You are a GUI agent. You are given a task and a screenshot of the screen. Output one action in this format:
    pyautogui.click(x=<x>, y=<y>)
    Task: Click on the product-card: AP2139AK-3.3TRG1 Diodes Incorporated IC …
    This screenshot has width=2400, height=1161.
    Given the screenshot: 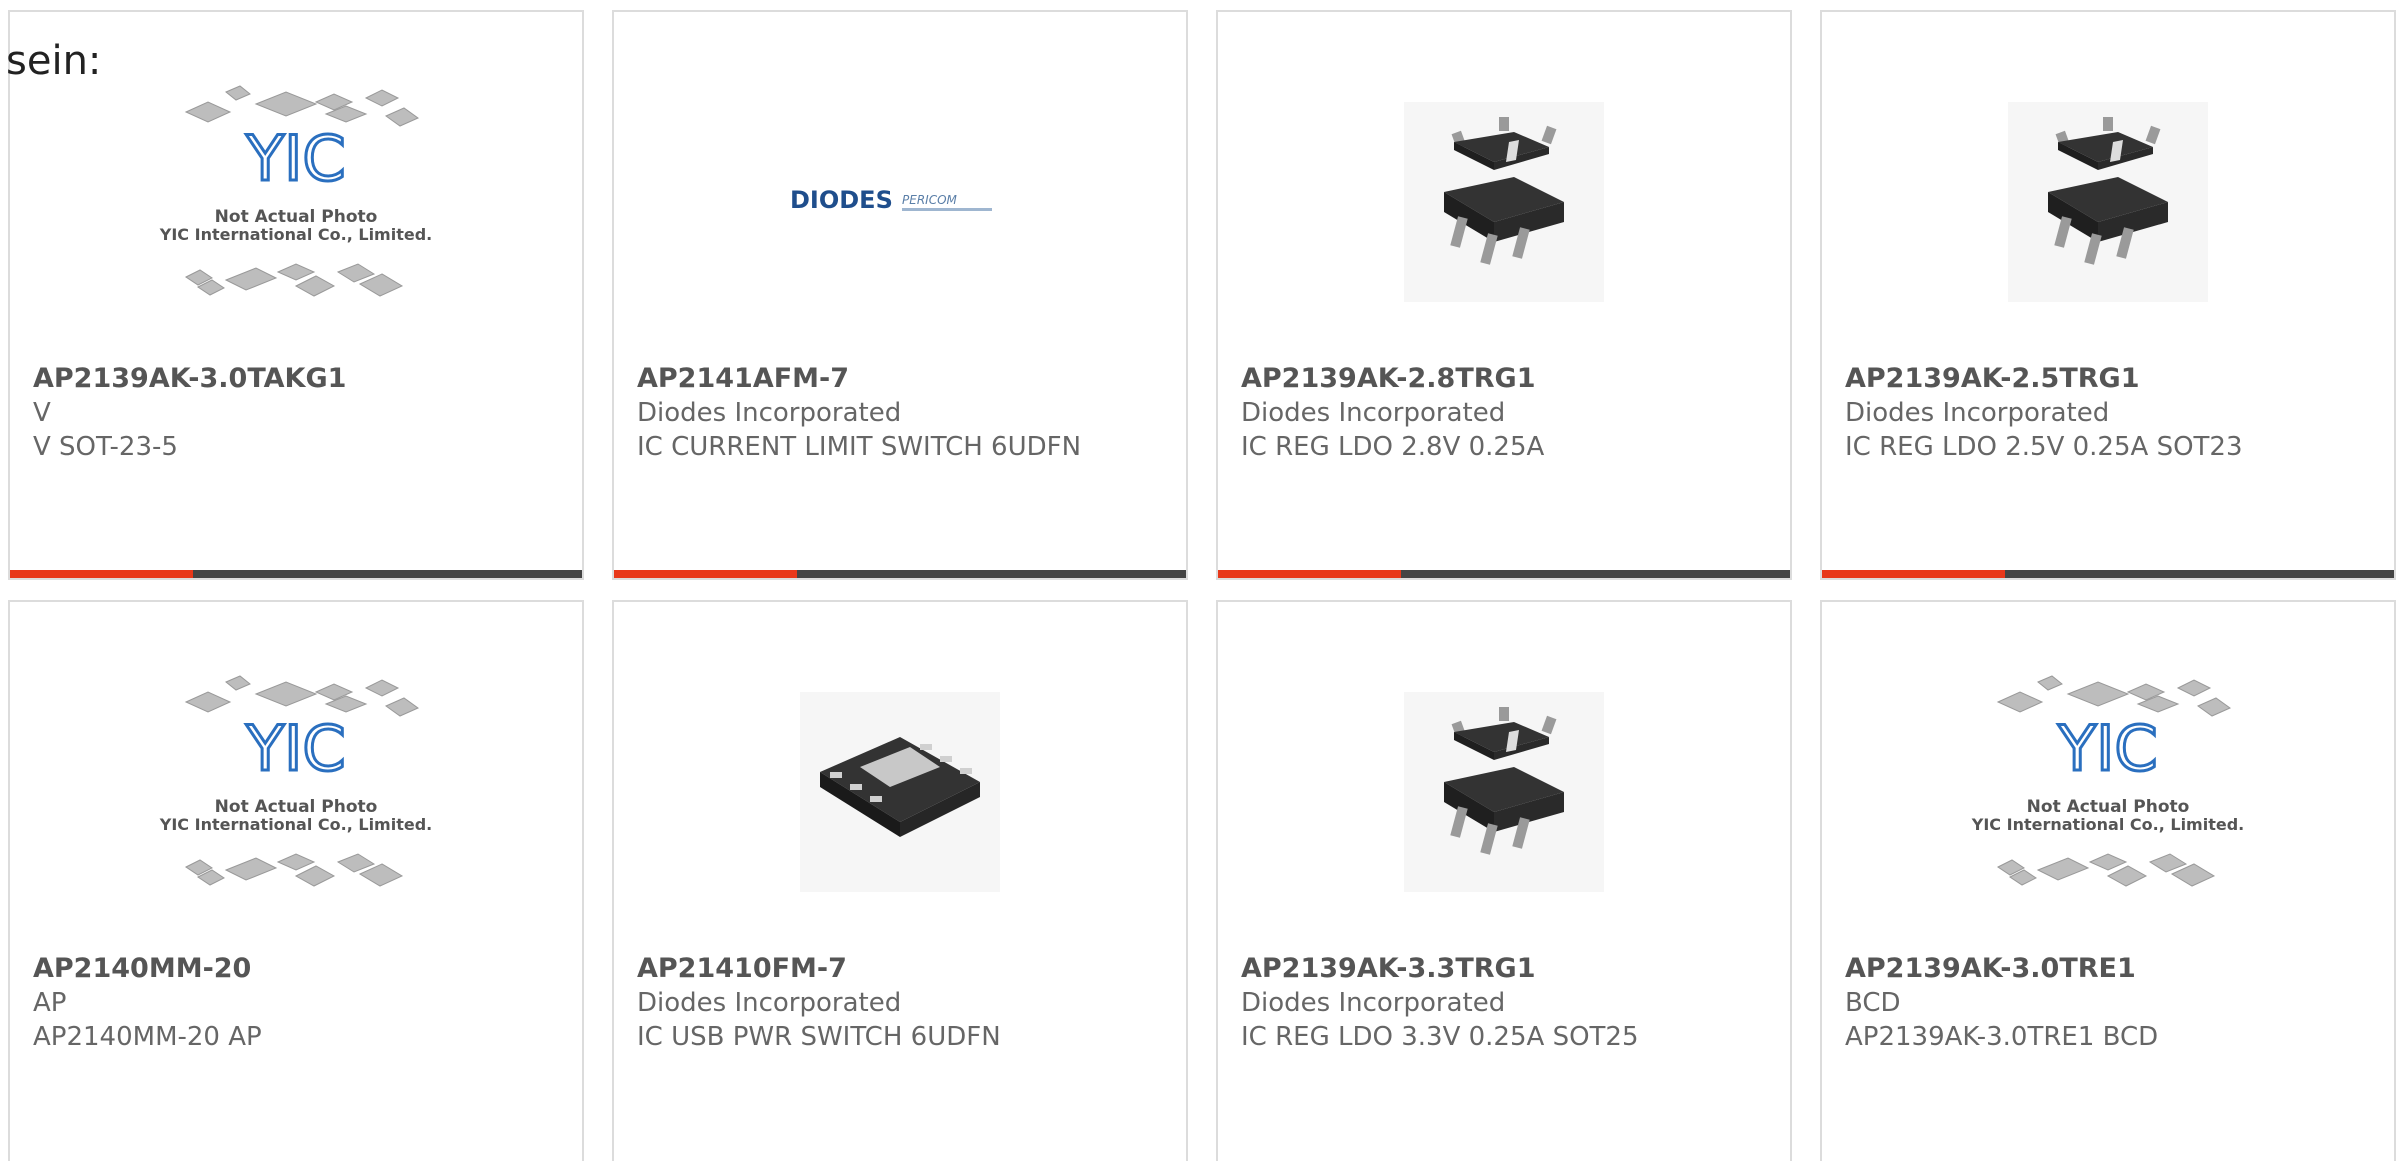 What is the action you would take?
    pyautogui.click(x=1504, y=880)
    